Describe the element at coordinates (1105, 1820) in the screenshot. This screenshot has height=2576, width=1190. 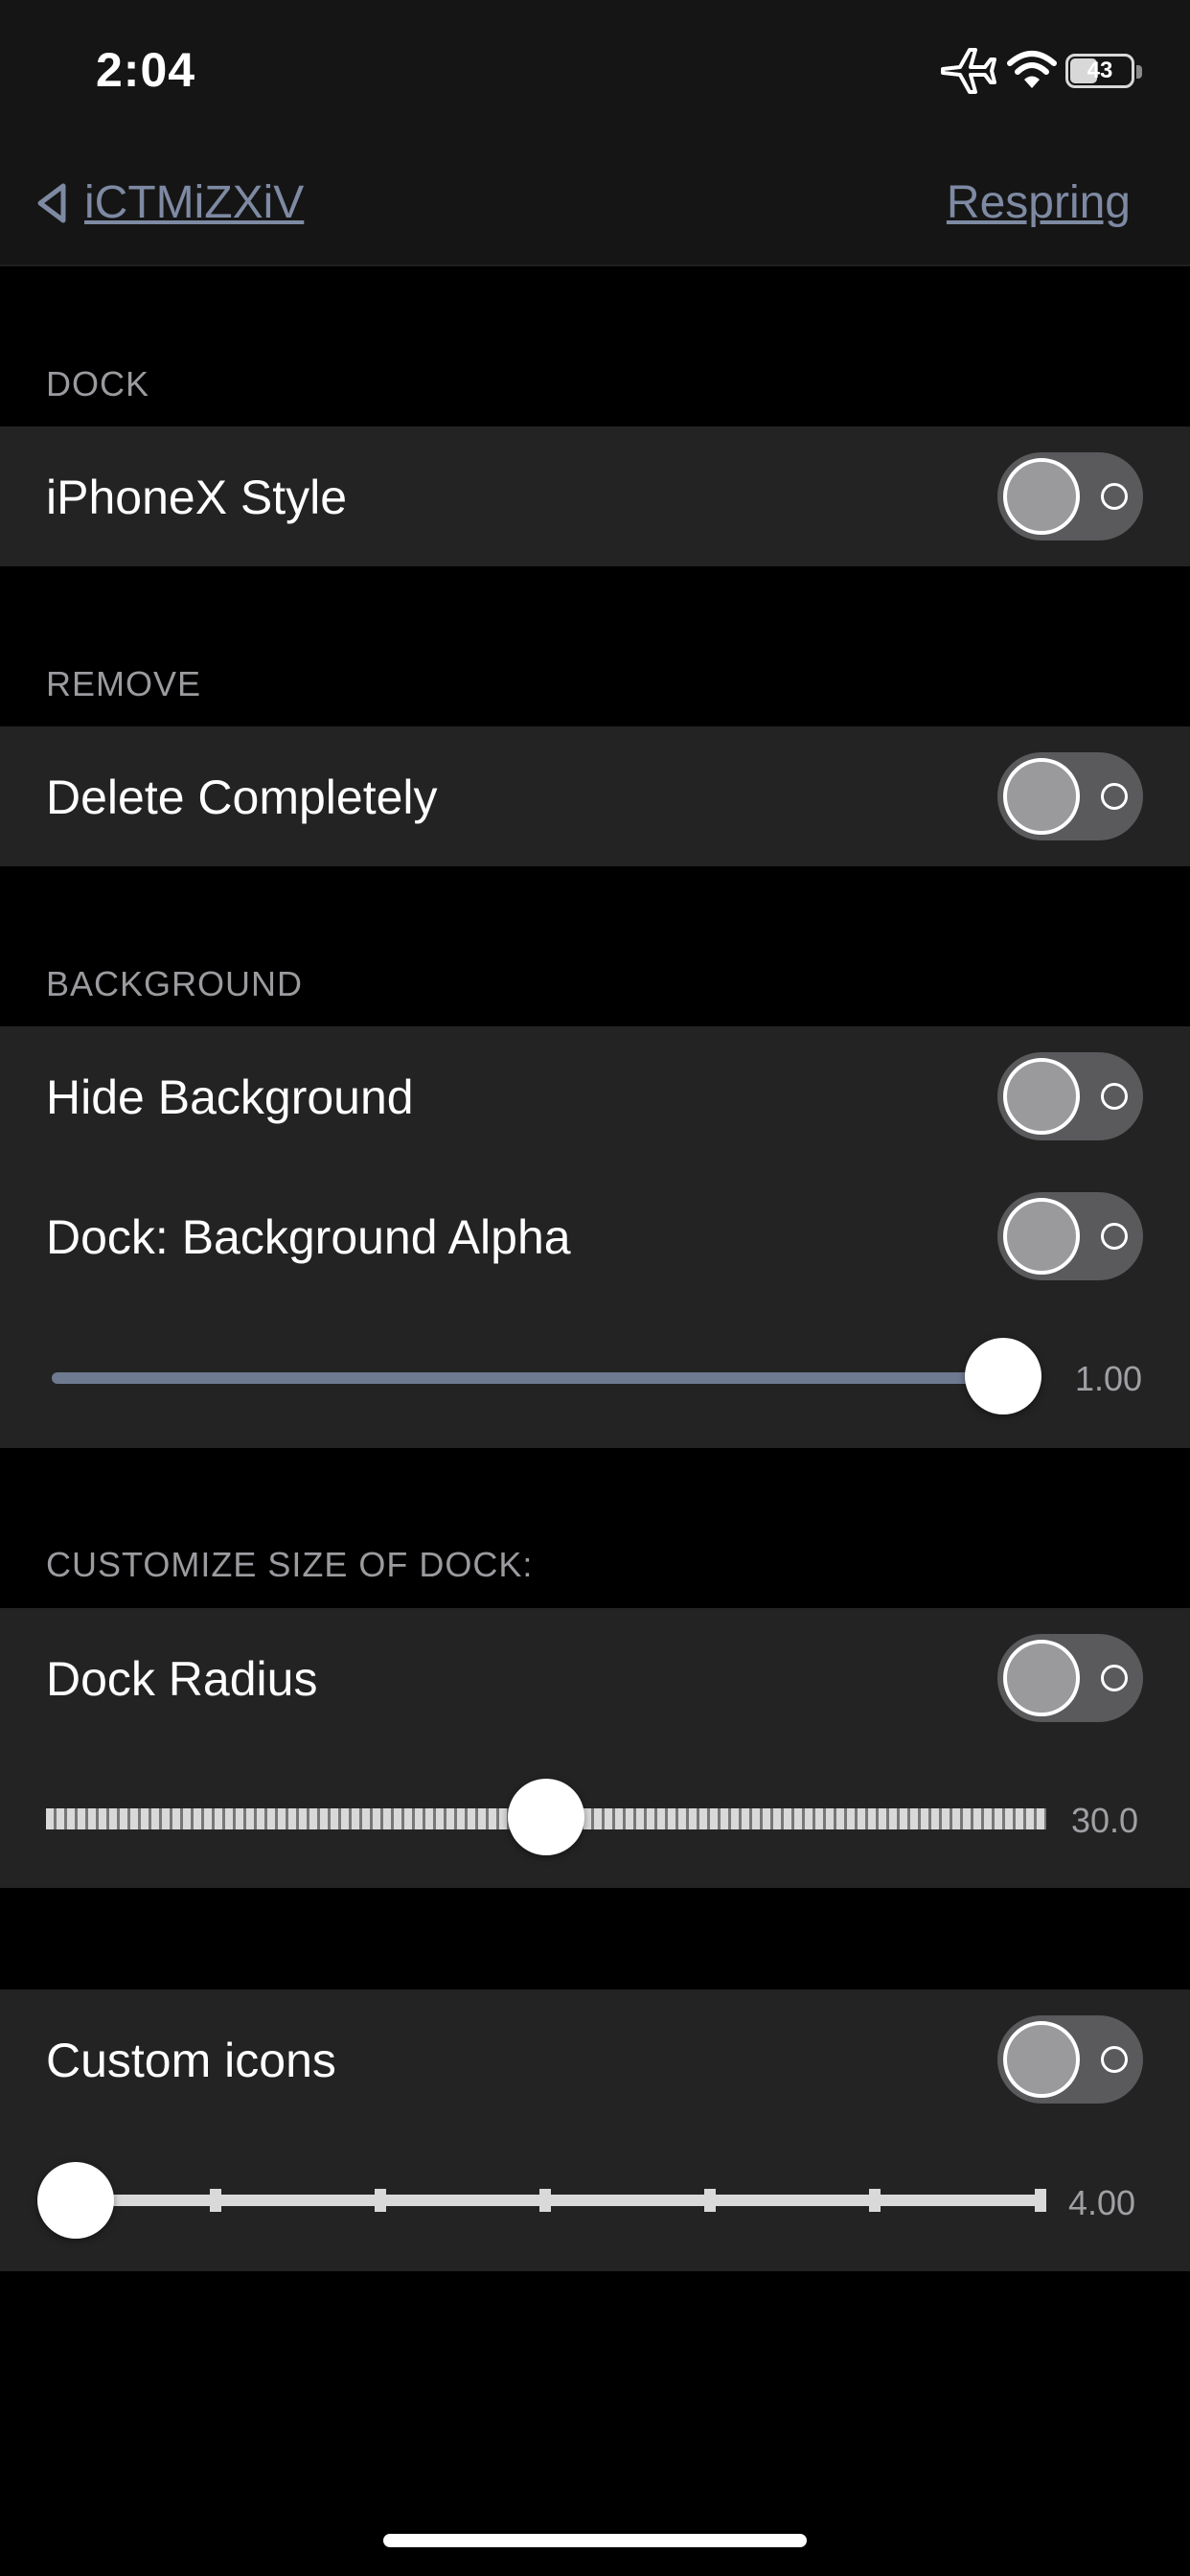
I see `radius-slider-value: 30.0` at that location.